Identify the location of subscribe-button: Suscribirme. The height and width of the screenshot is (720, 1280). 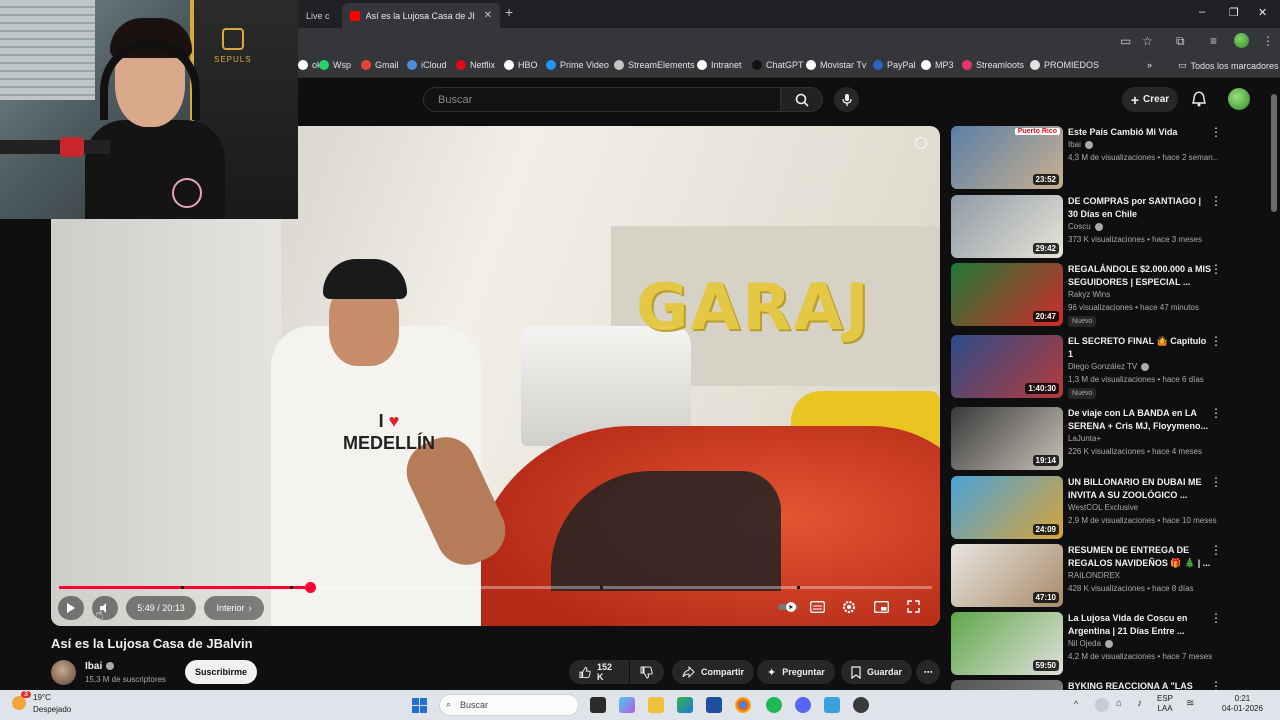
(221, 672).